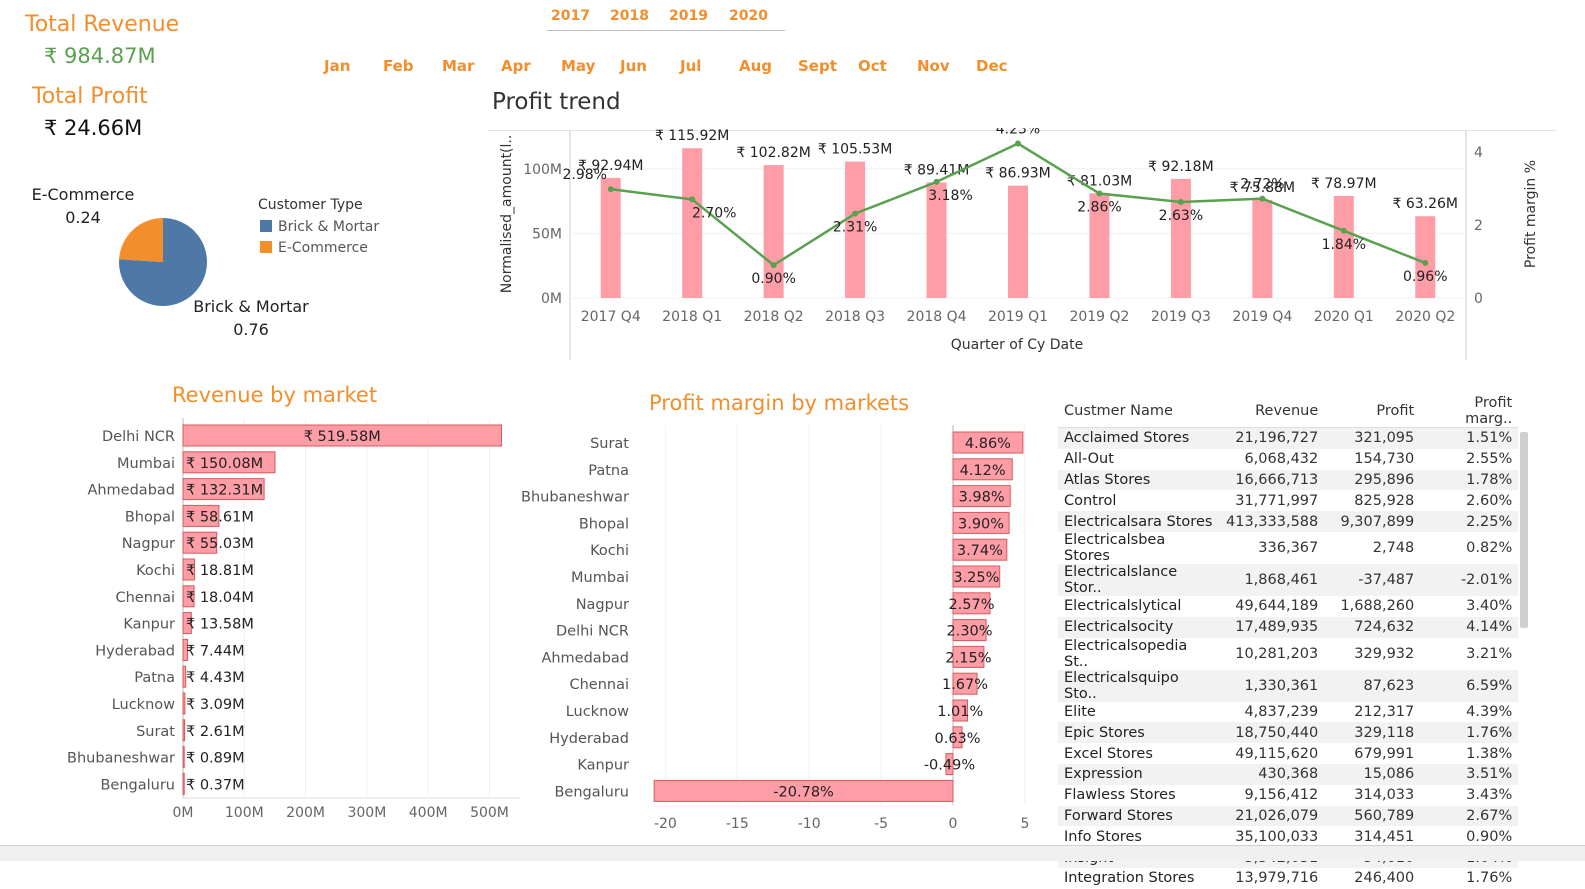  I want to click on trend-bar-label: ₹ 92.18M, so click(1181, 167).